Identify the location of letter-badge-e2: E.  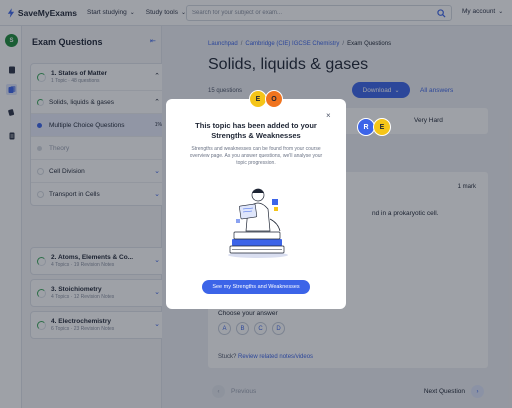
(382, 127).